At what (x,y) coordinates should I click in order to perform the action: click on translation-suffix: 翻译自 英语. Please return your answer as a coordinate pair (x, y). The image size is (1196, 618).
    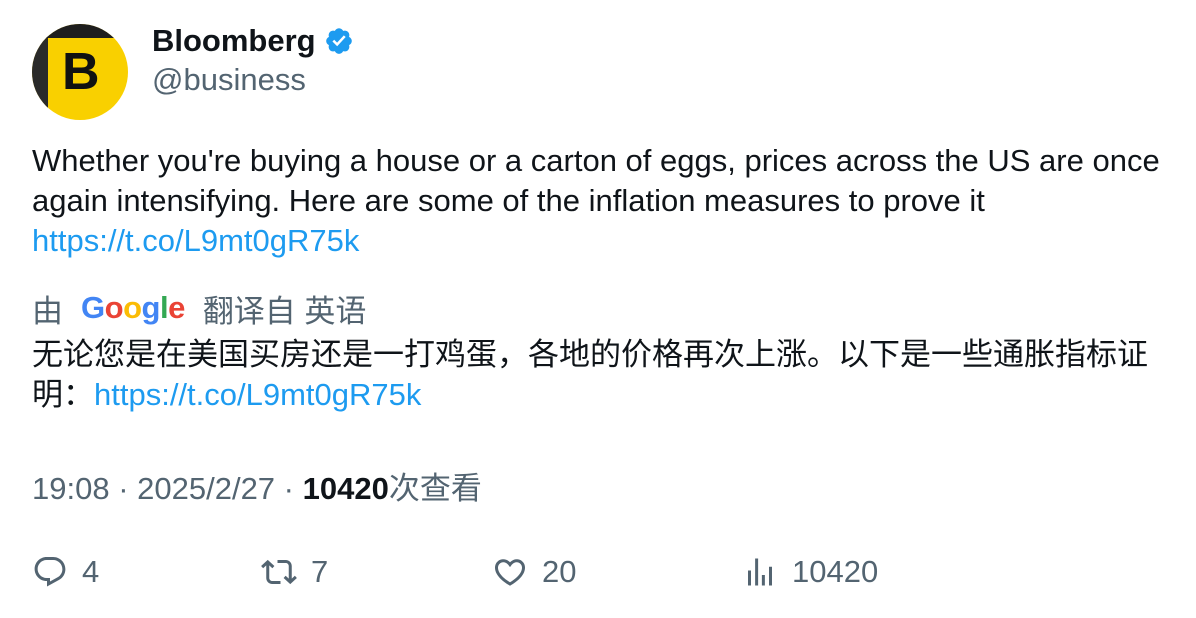
    Looking at the image, I should click on (284, 311).